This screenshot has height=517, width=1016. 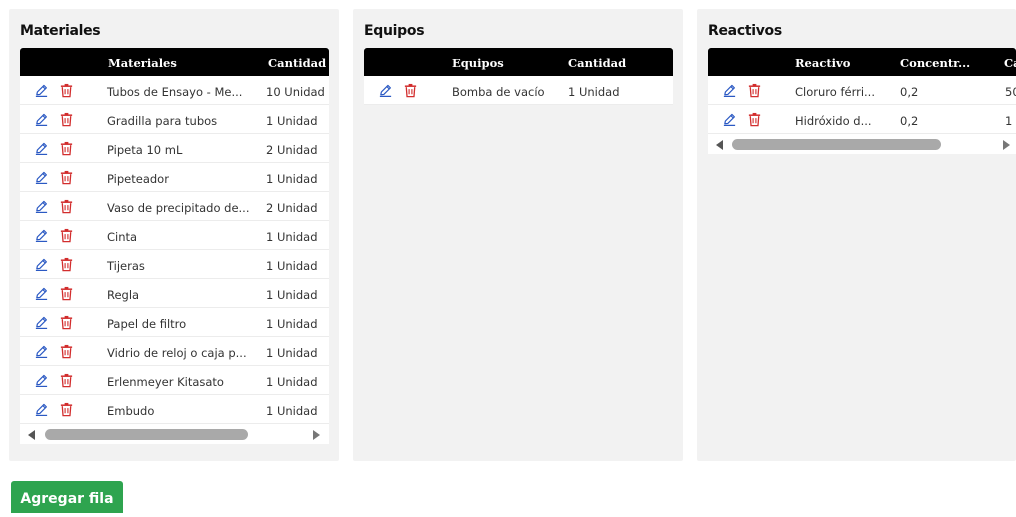 What do you see at coordinates (518, 90) in the screenshot?
I see `table-row: Bomba de vacío 1 Unidad` at bounding box center [518, 90].